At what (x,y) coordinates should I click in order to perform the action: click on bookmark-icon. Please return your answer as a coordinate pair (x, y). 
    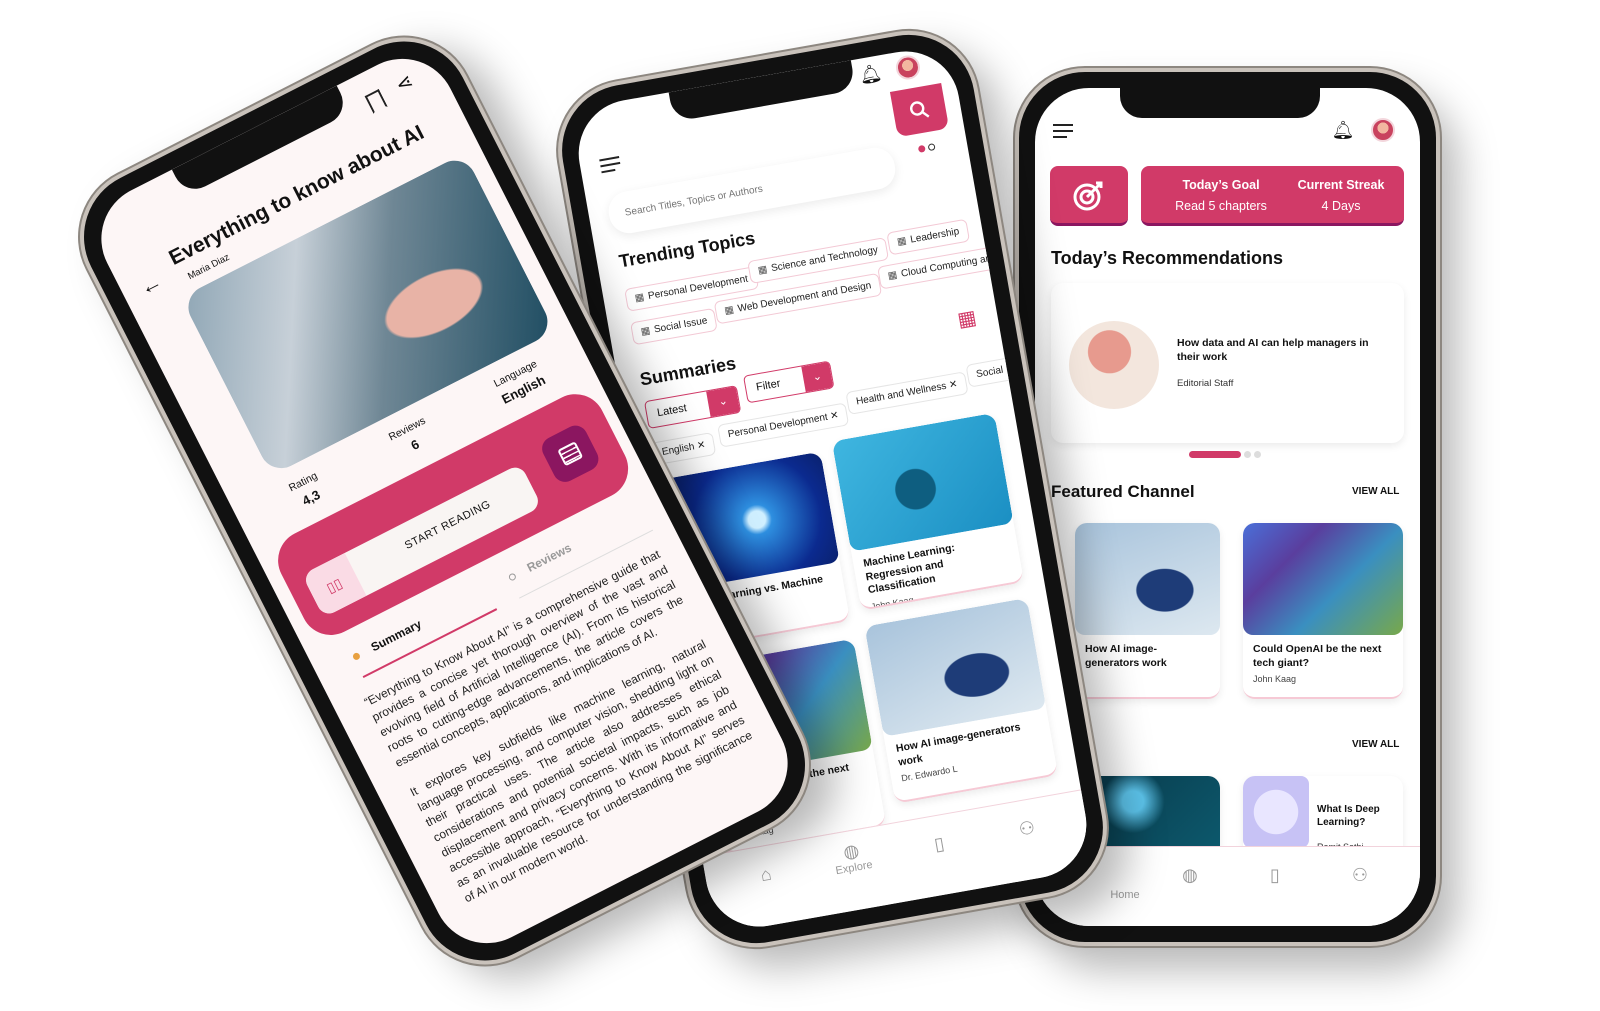
    Looking at the image, I should click on (376, 101).